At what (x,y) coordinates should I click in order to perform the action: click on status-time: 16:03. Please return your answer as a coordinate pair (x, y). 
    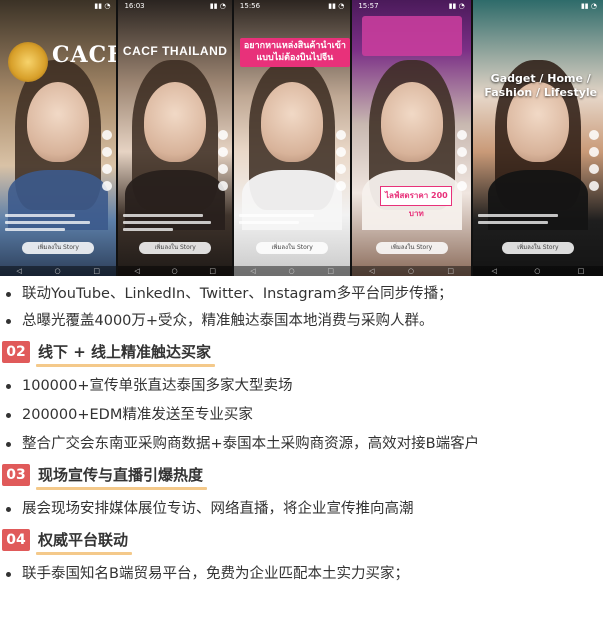
    Looking at the image, I should click on (134, 6).